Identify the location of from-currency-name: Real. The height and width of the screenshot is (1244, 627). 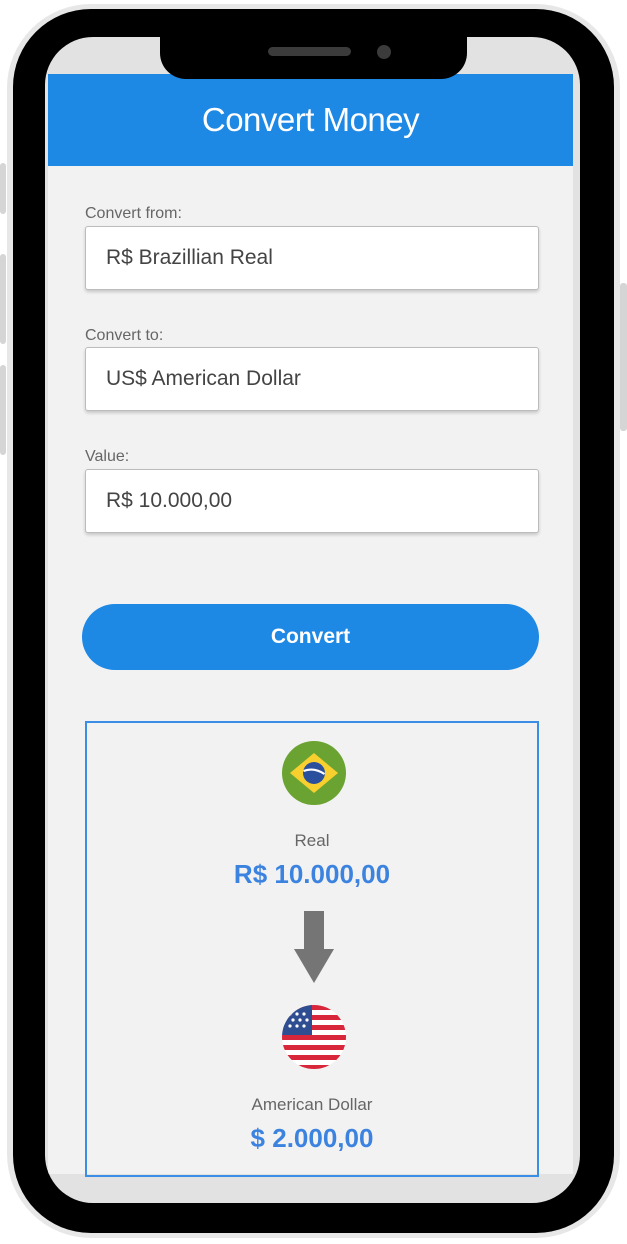
(312, 840).